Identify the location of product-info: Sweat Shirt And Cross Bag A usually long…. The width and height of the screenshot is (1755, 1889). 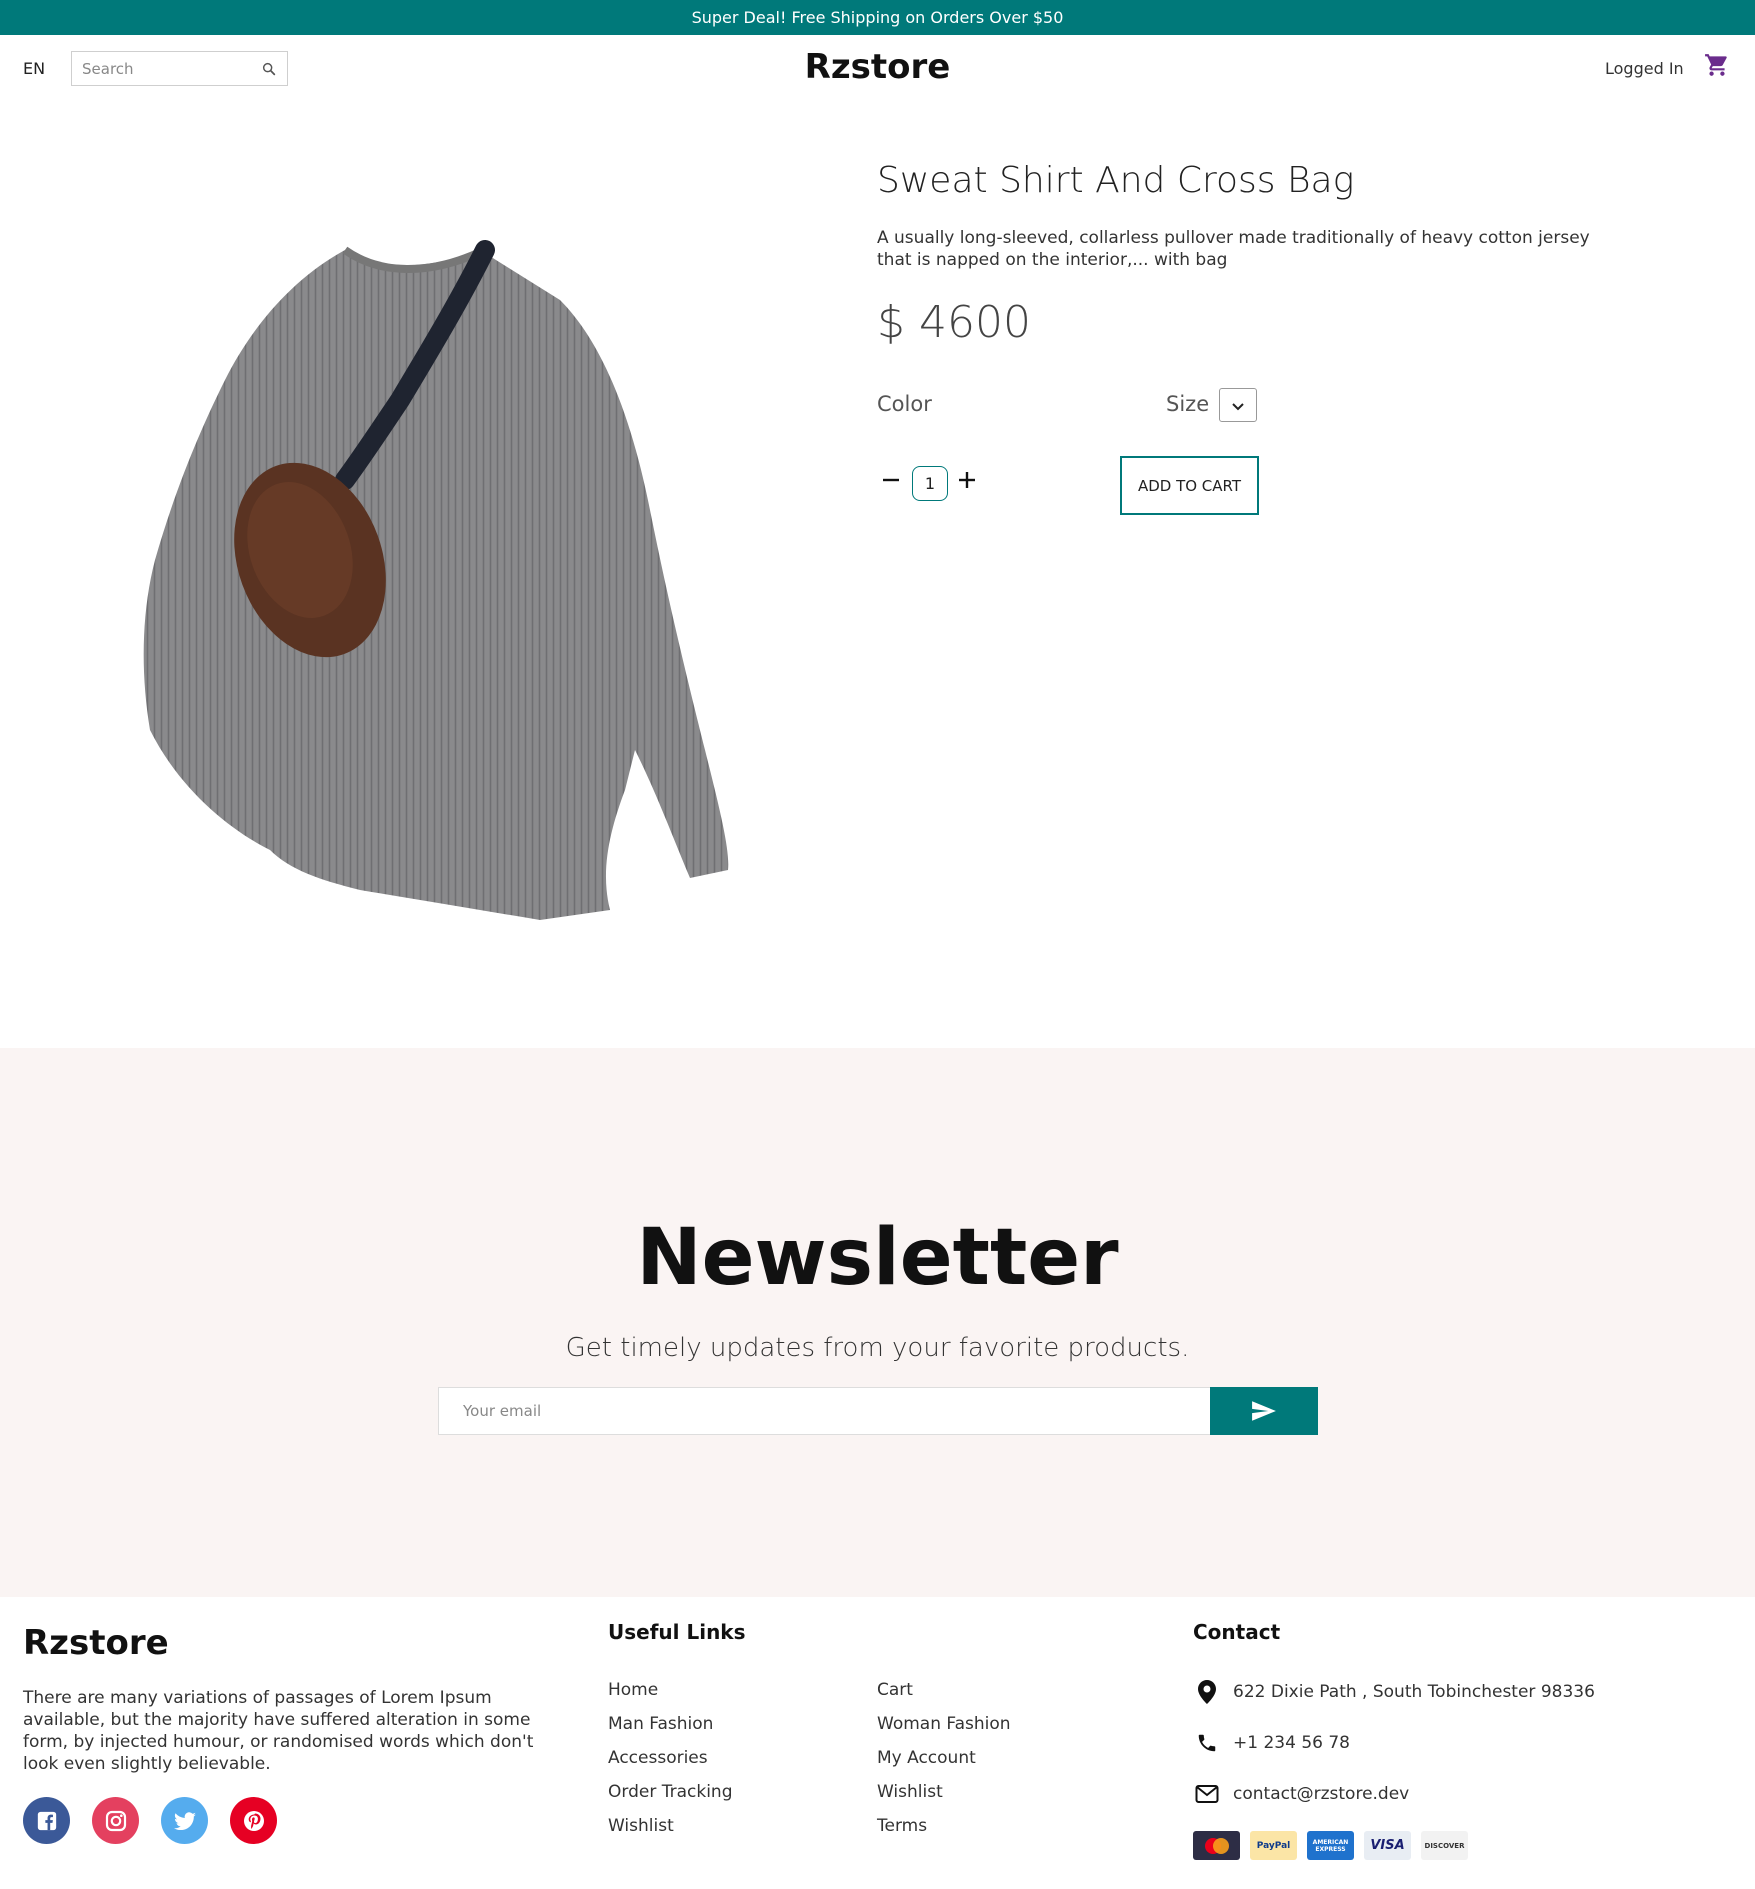
(1247, 254).